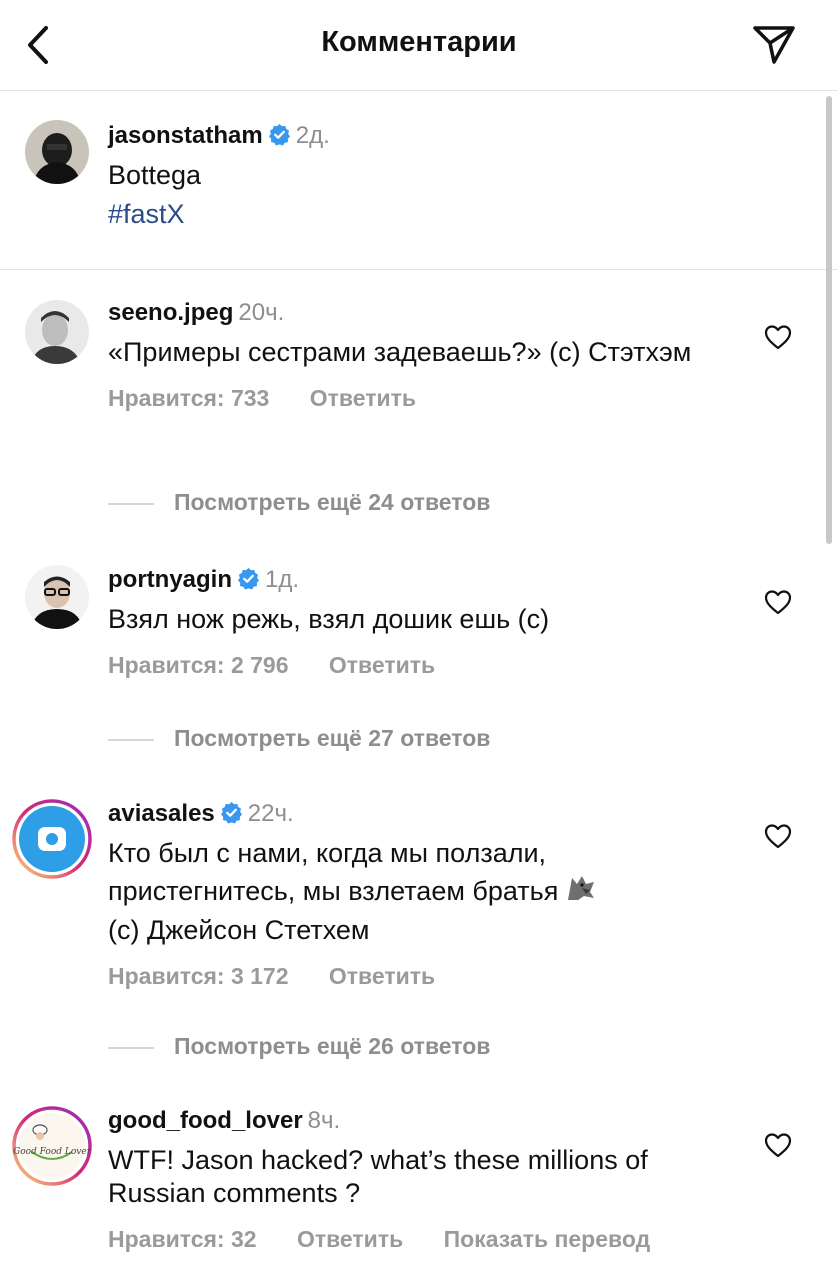 This screenshot has width=838, height=1280. I want to click on likes-count: Нравится: 733, so click(189, 398).